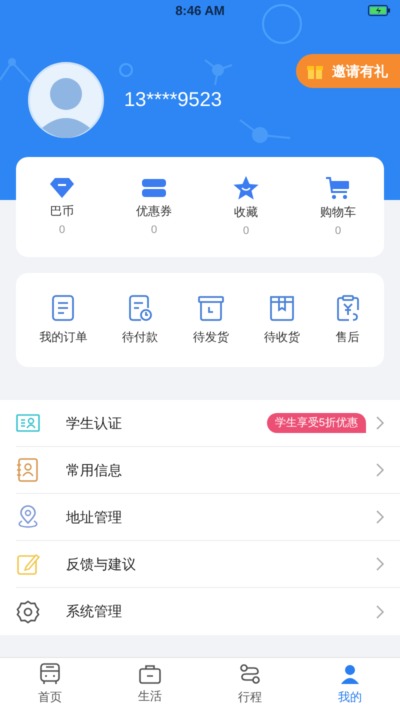  I want to click on menu-label: 地址管理, so click(94, 517).